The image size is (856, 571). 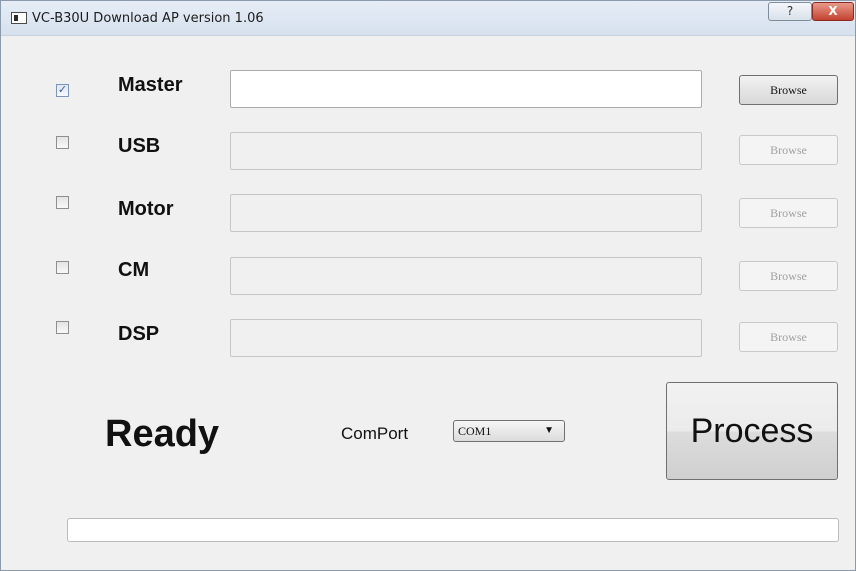 I want to click on cm-checkbox, so click(x=62, y=267).